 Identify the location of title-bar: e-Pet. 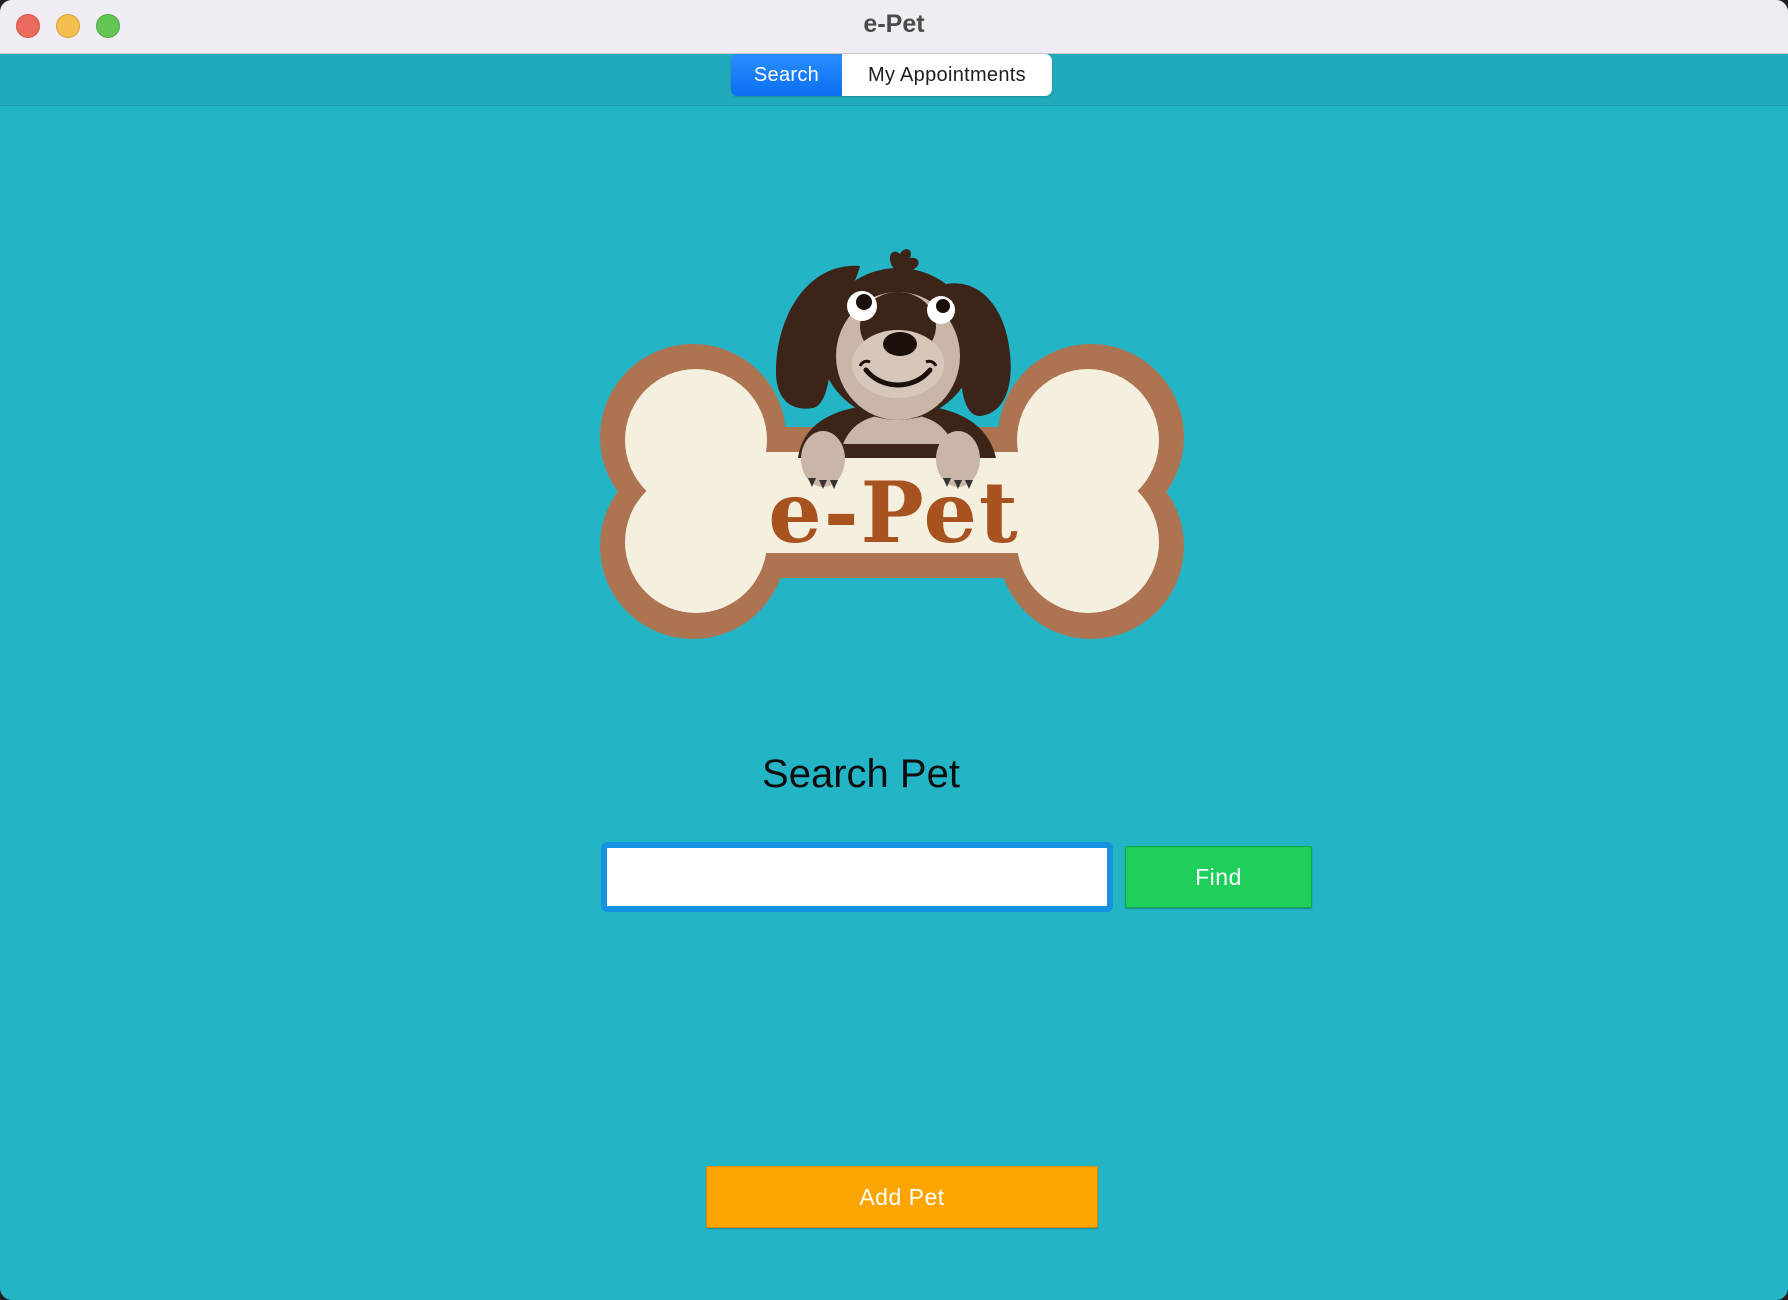
(894, 27).